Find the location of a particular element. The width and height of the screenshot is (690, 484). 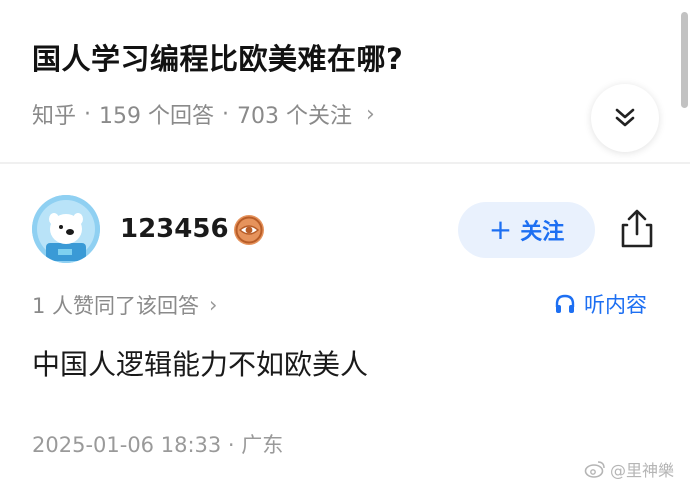

share-icon is located at coordinates (637, 228).